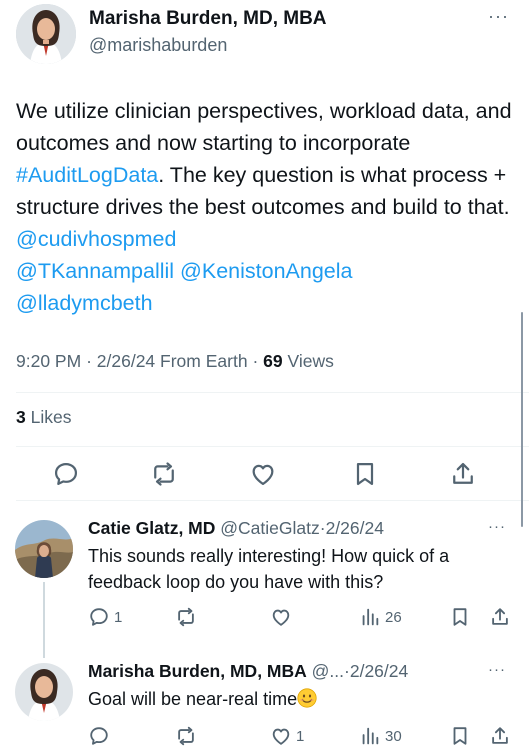  What do you see at coordinates (51, 417) in the screenshot?
I see `likes-label: Likes` at bounding box center [51, 417].